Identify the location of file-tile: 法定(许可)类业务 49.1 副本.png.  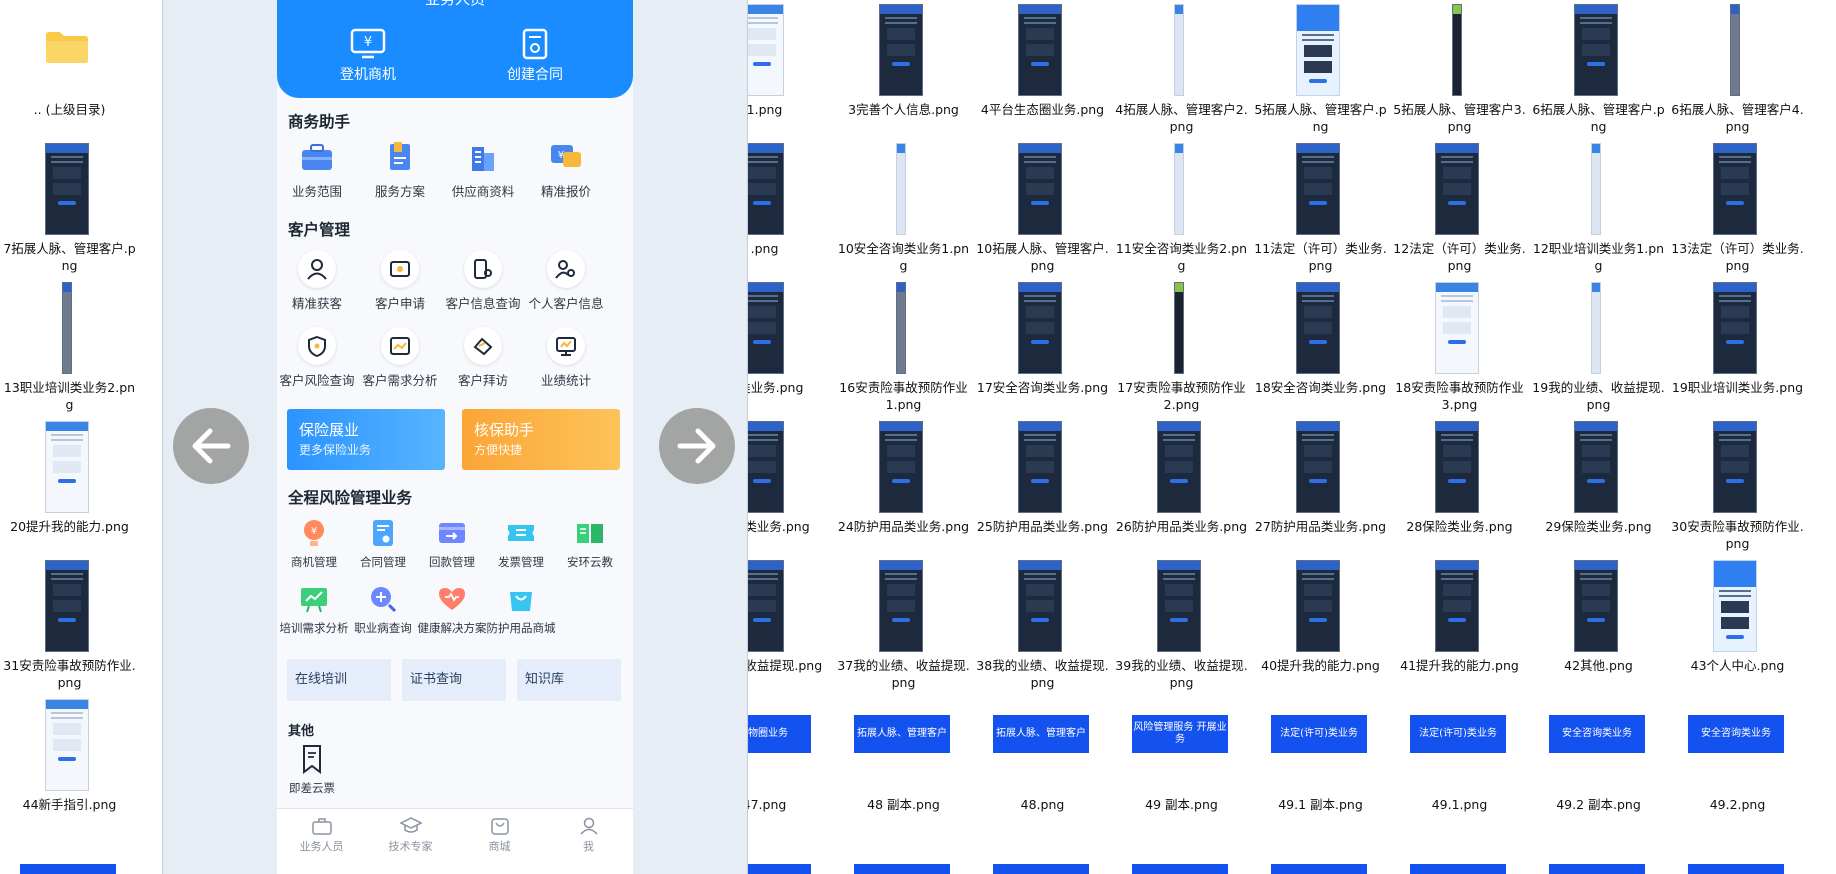
(1320, 764).